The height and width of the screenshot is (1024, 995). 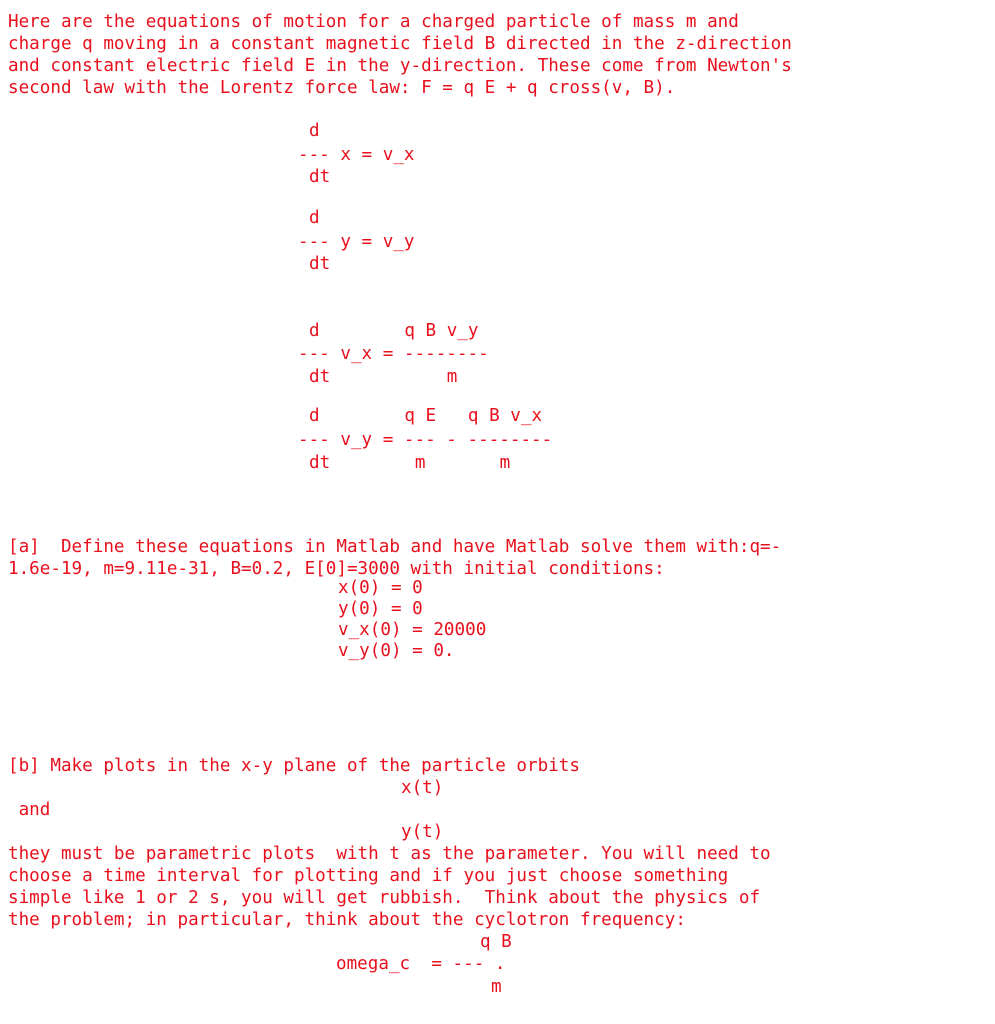 I want to click on equation-numerator: d q B v_y, so click(x=394, y=331).